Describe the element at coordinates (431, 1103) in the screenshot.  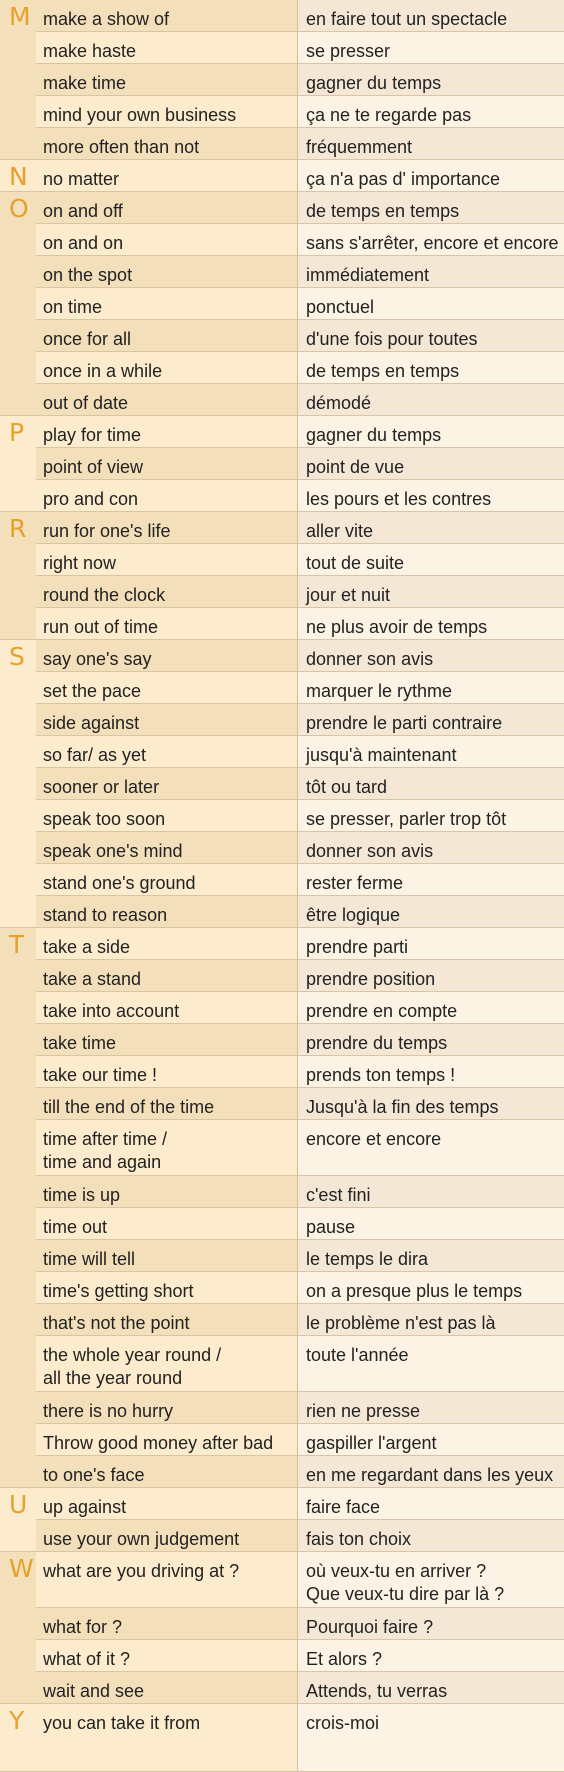
I see `french-translation: Jusqu'à la fin des temps` at that location.